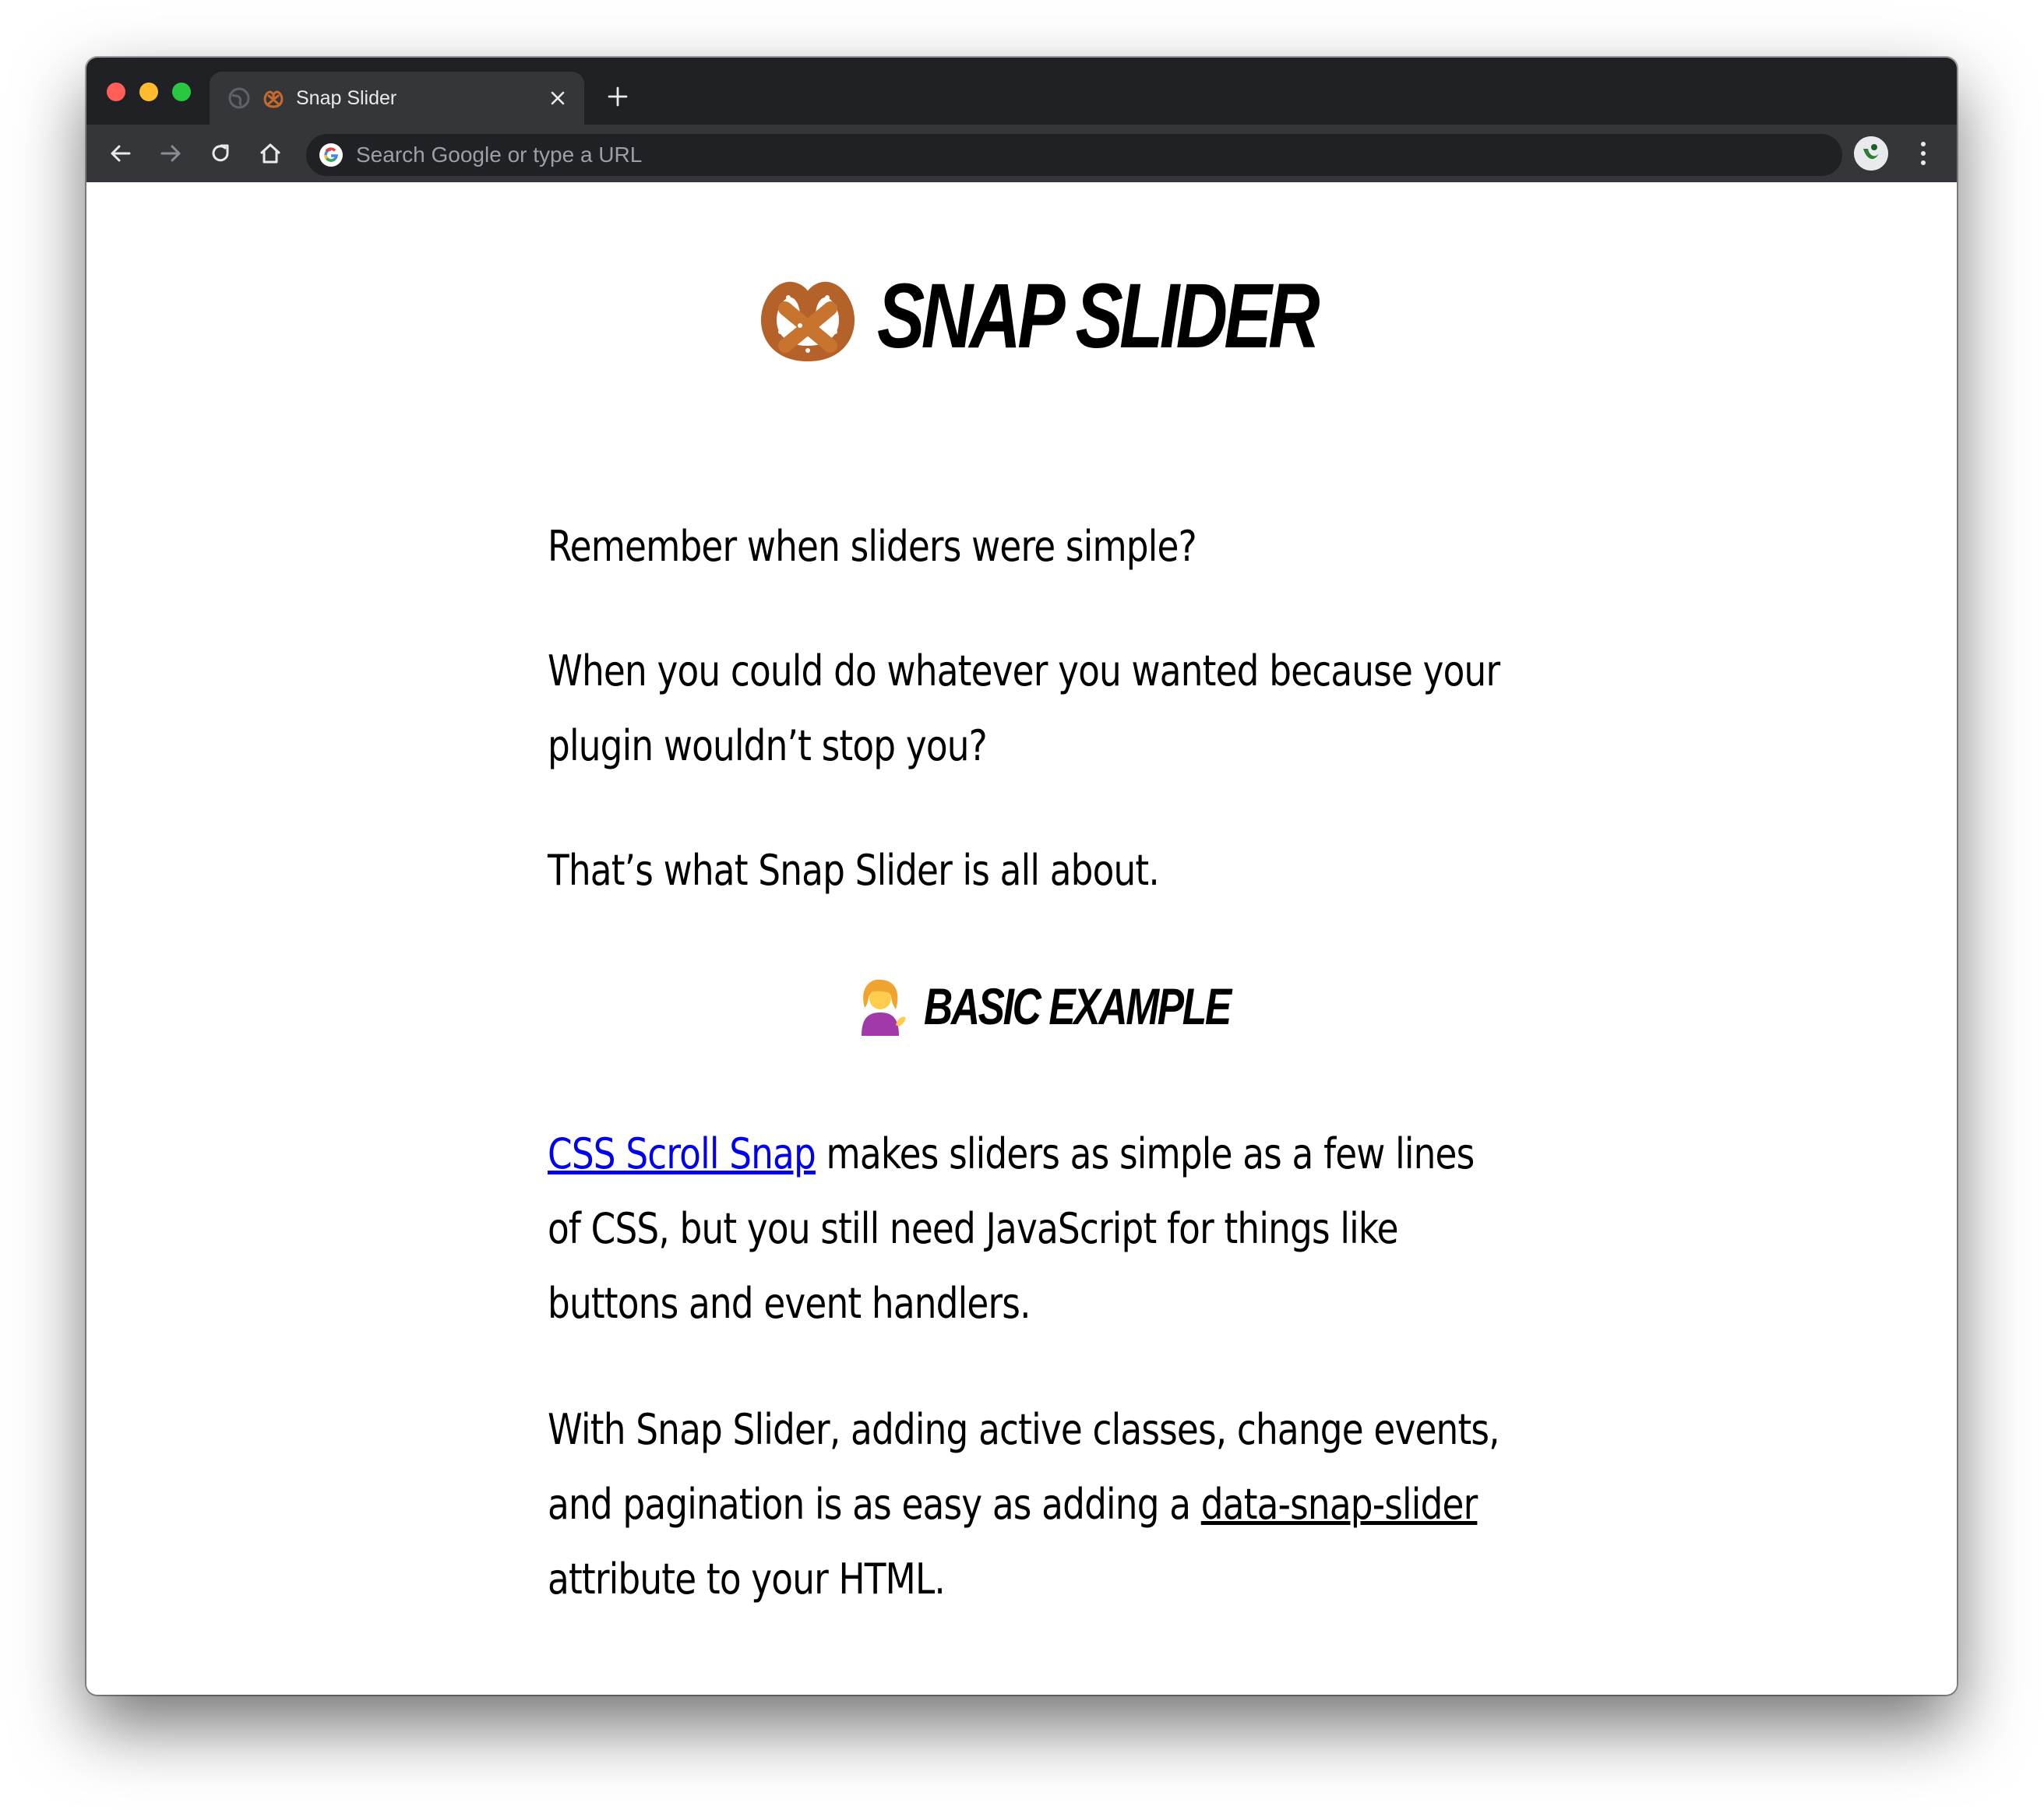 The height and width of the screenshot is (1810, 2044). What do you see at coordinates (872, 547) in the screenshot?
I see `intro-paragraph-1: Remember when sliders were simple?` at bounding box center [872, 547].